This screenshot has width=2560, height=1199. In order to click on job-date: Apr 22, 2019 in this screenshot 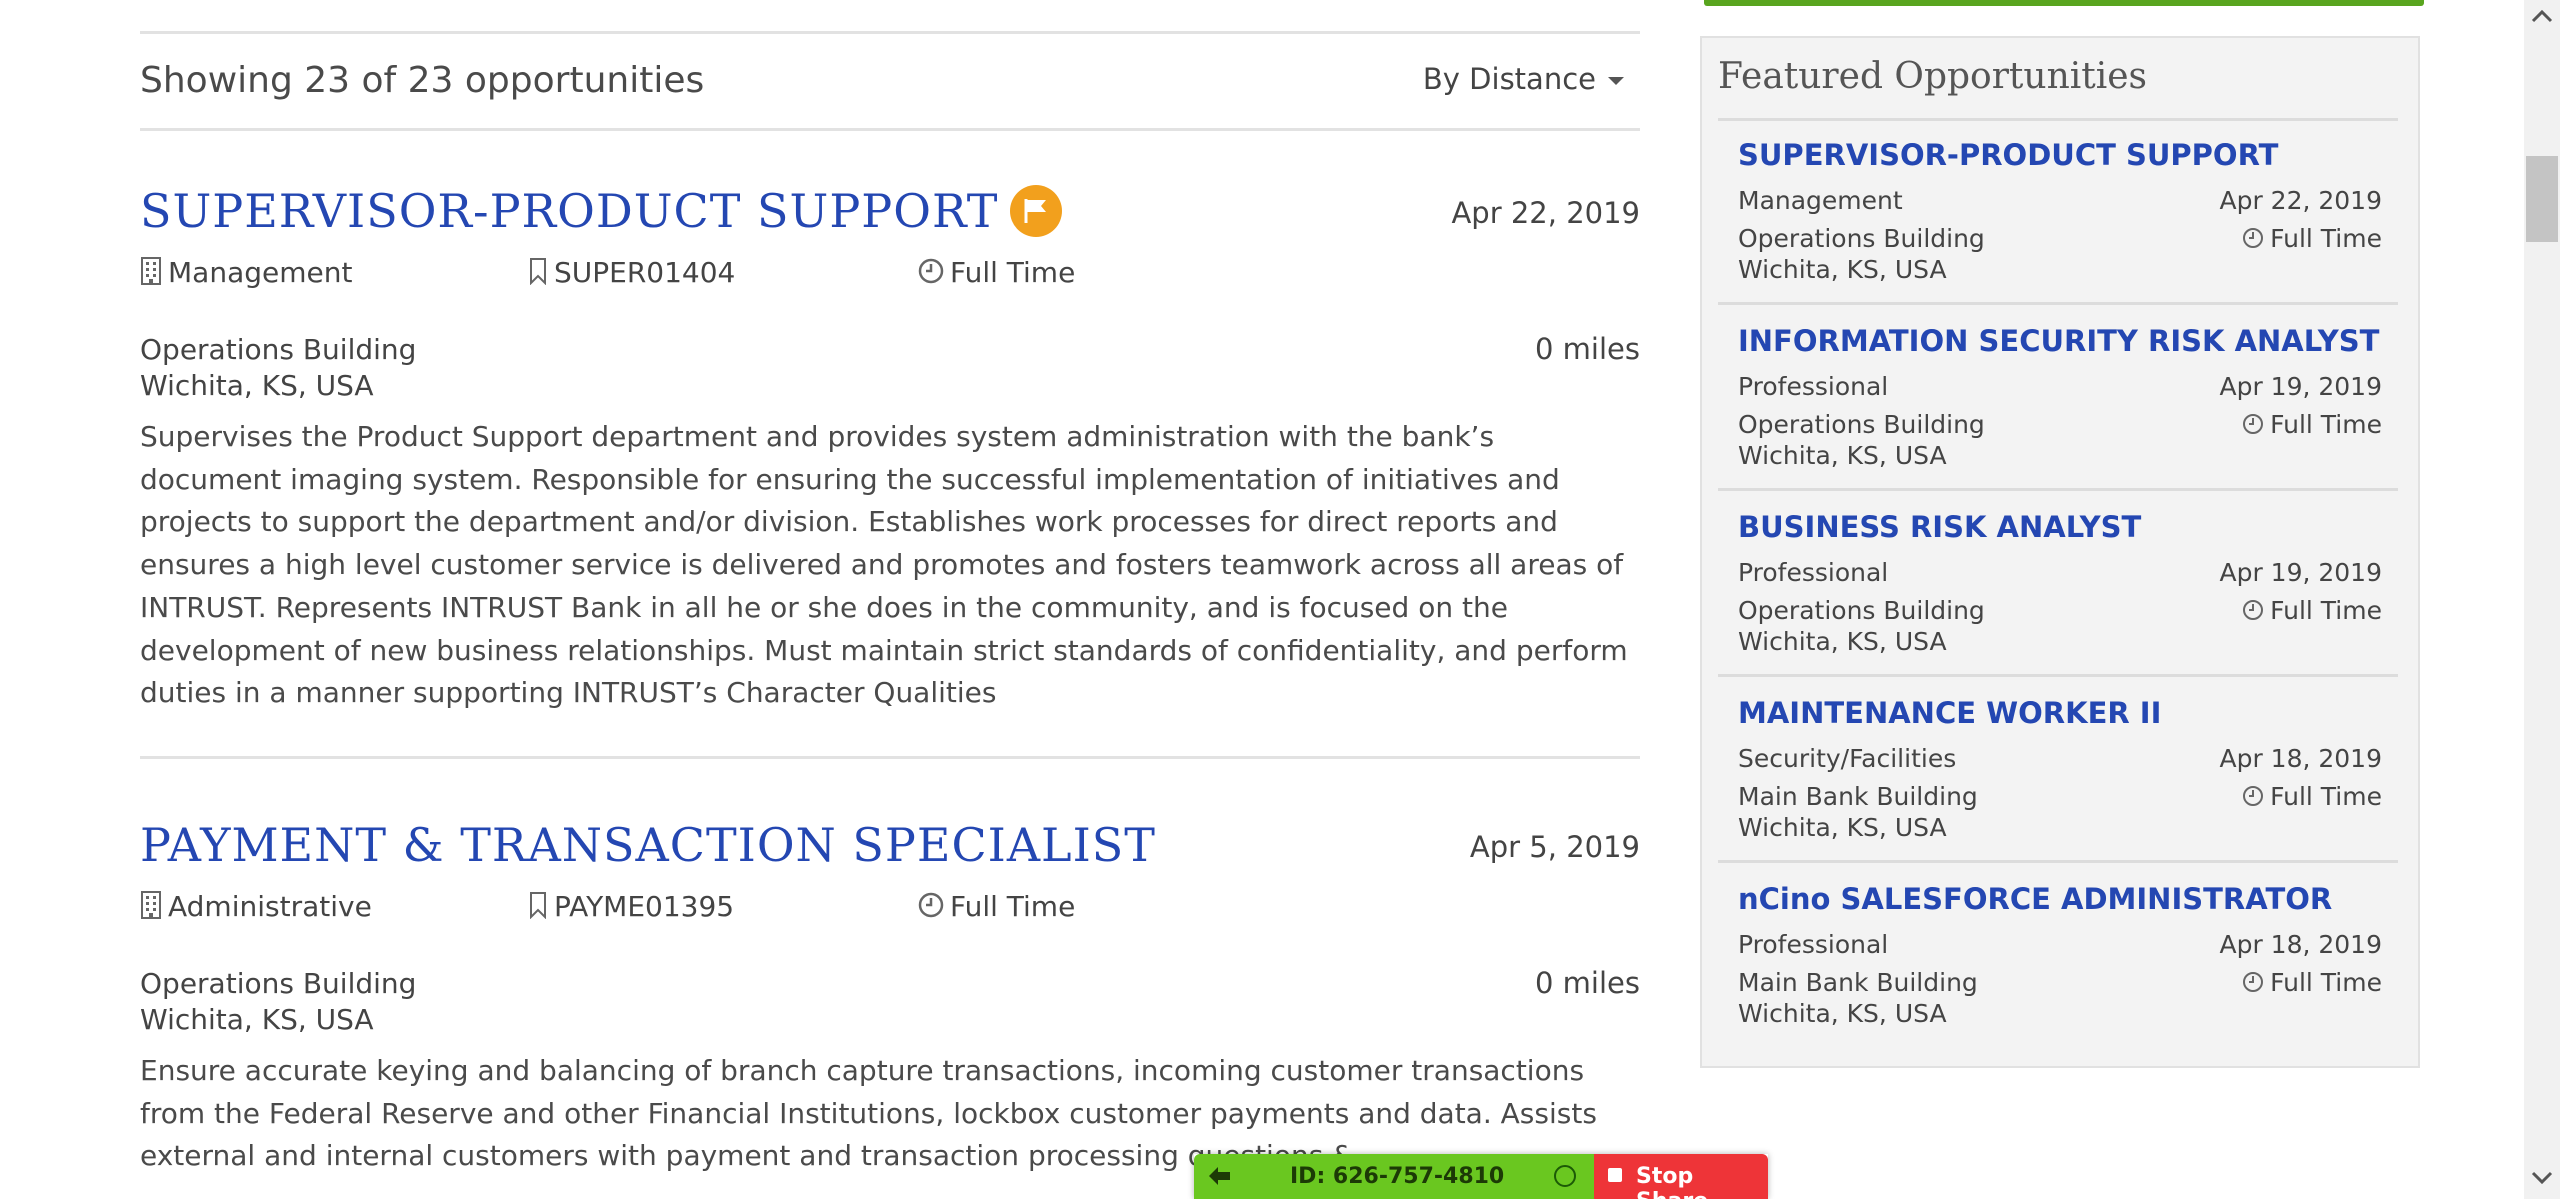, I will do `click(1545, 213)`.